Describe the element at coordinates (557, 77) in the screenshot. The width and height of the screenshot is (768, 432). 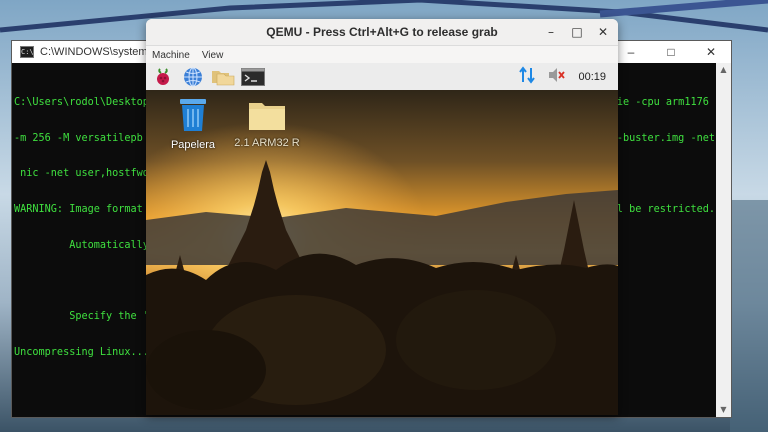
I see `volume-muted-icon` at that location.